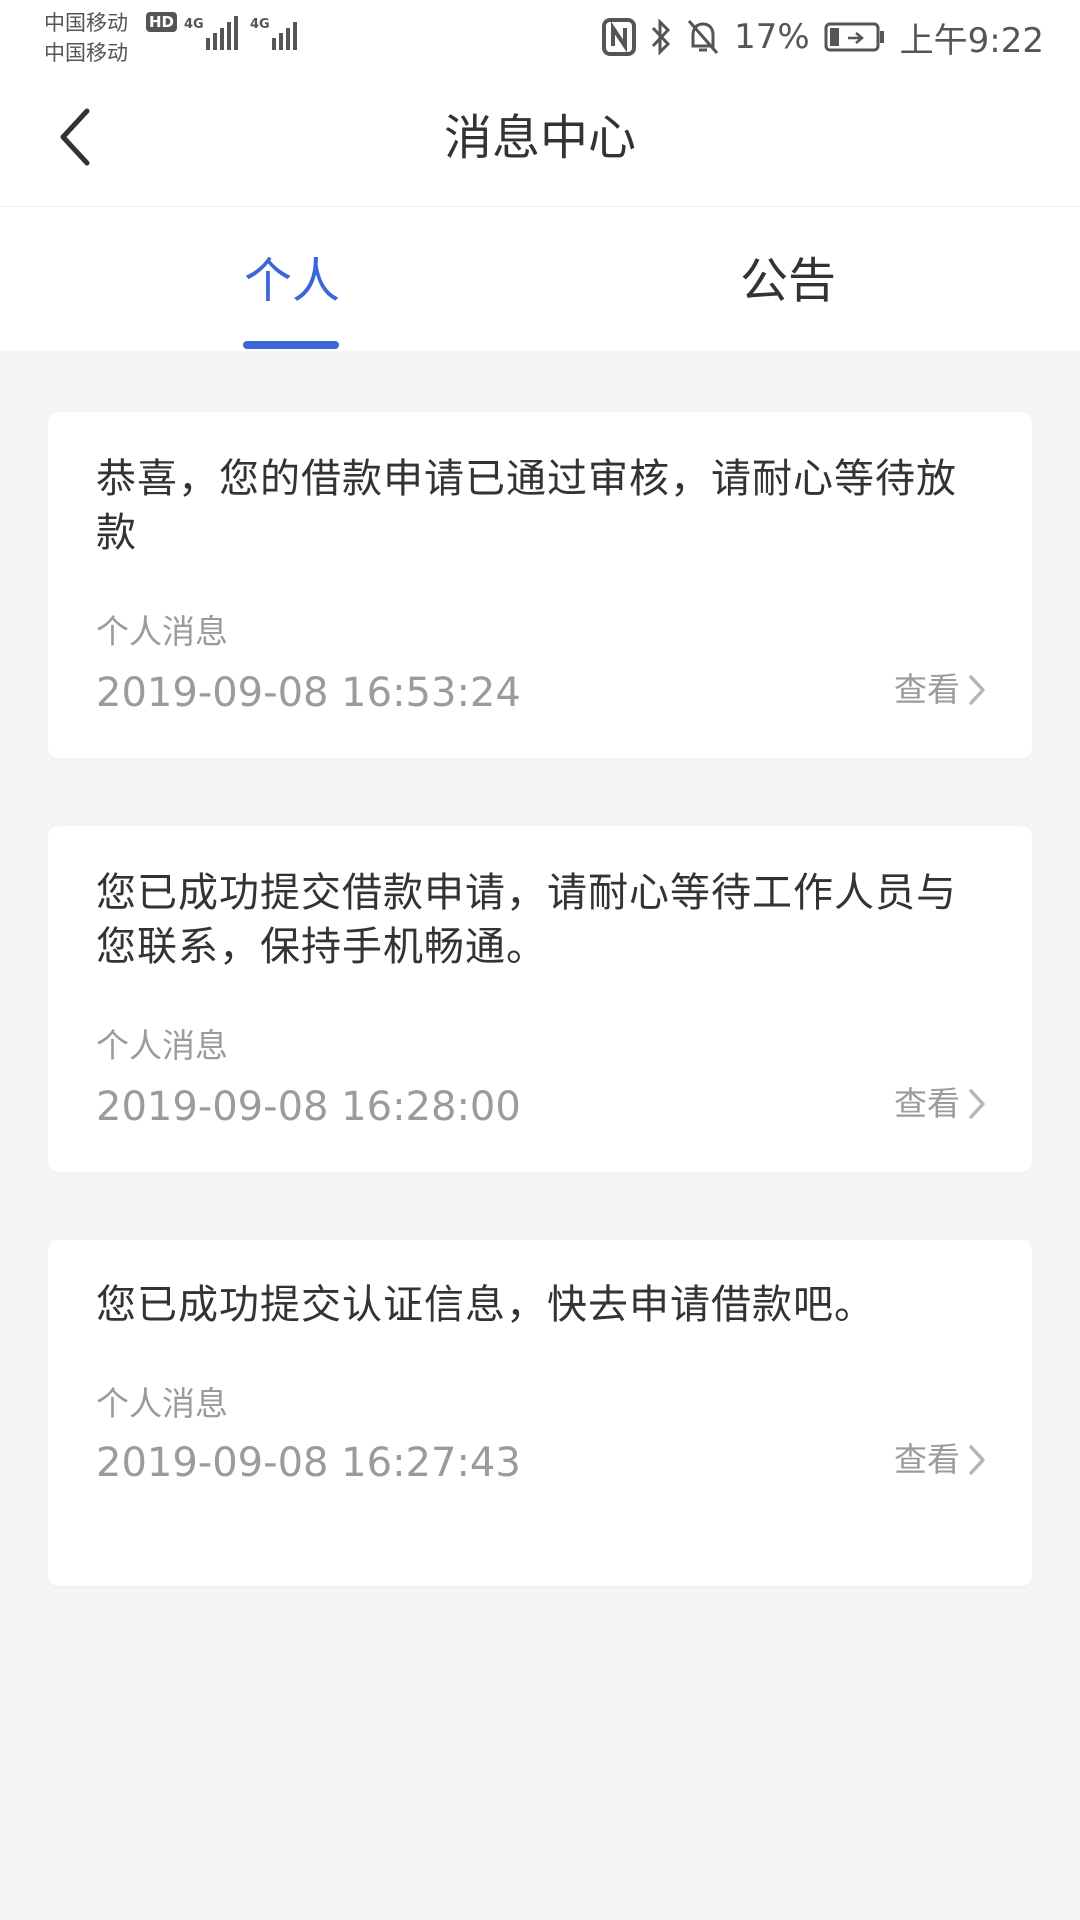 The image size is (1080, 1920). What do you see at coordinates (308, 1107) in the screenshot?
I see `message-time: 2019-09-08 16:28:00` at bounding box center [308, 1107].